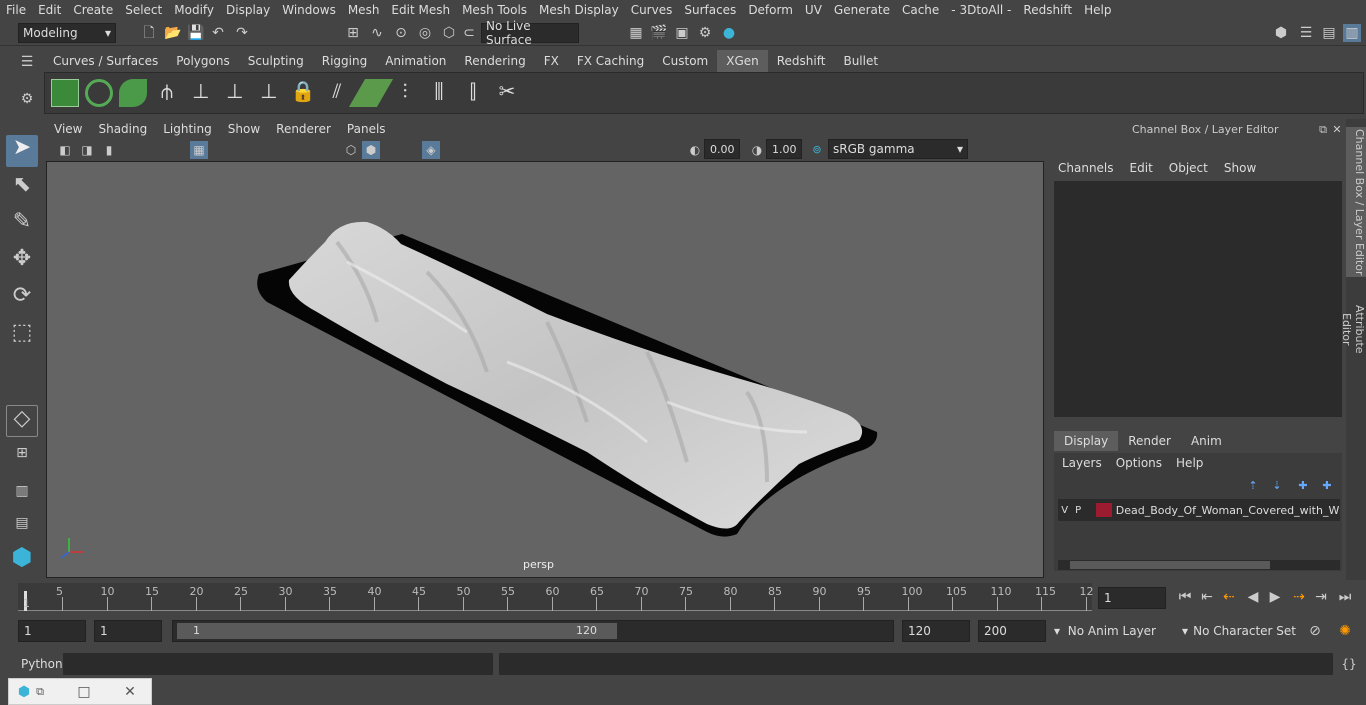  Describe the element at coordinates (1353, 329) in the screenshot. I see `side-tab-attribute-editor: Attribute Editor` at that location.